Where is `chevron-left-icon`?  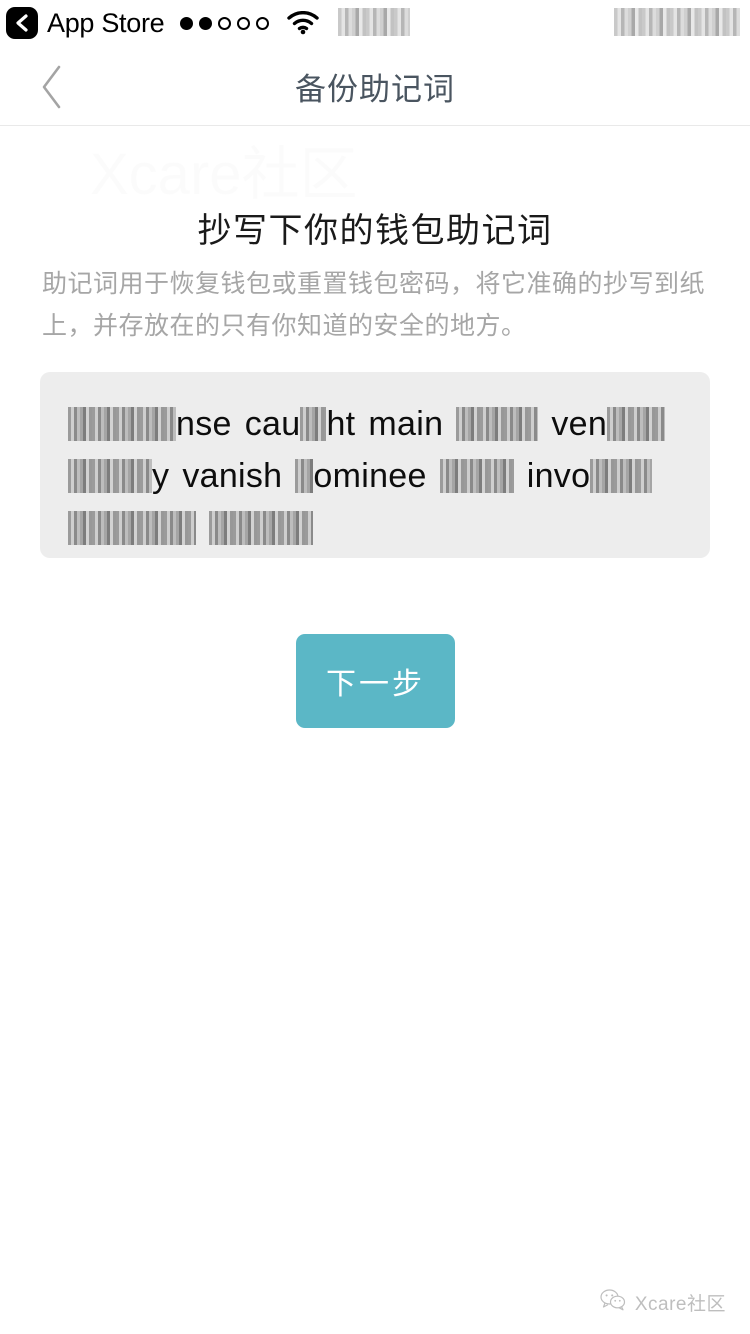 chevron-left-icon is located at coordinates (22, 23).